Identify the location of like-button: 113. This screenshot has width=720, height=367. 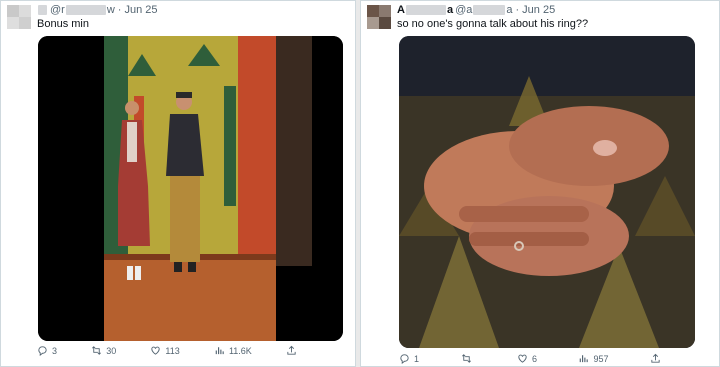
(165, 350).